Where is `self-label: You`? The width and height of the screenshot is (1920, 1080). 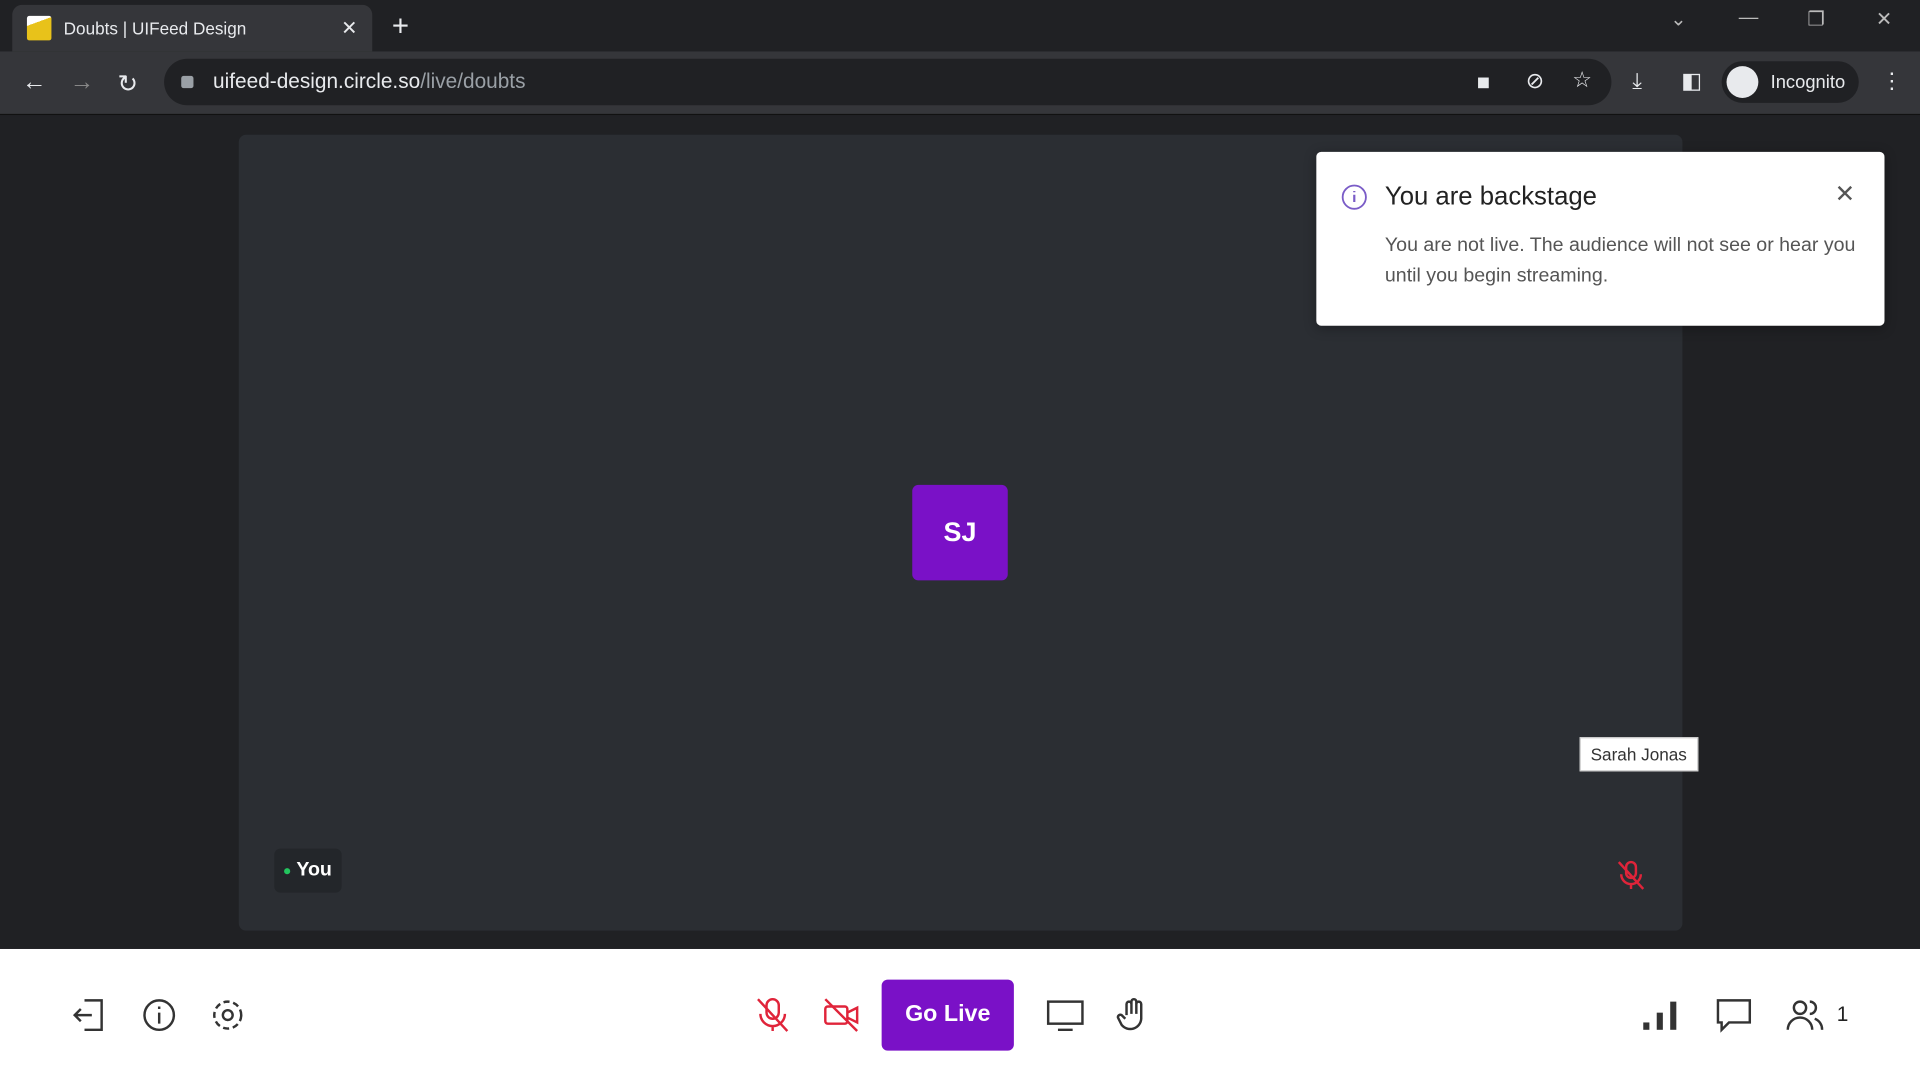
self-label: You is located at coordinates (308, 870).